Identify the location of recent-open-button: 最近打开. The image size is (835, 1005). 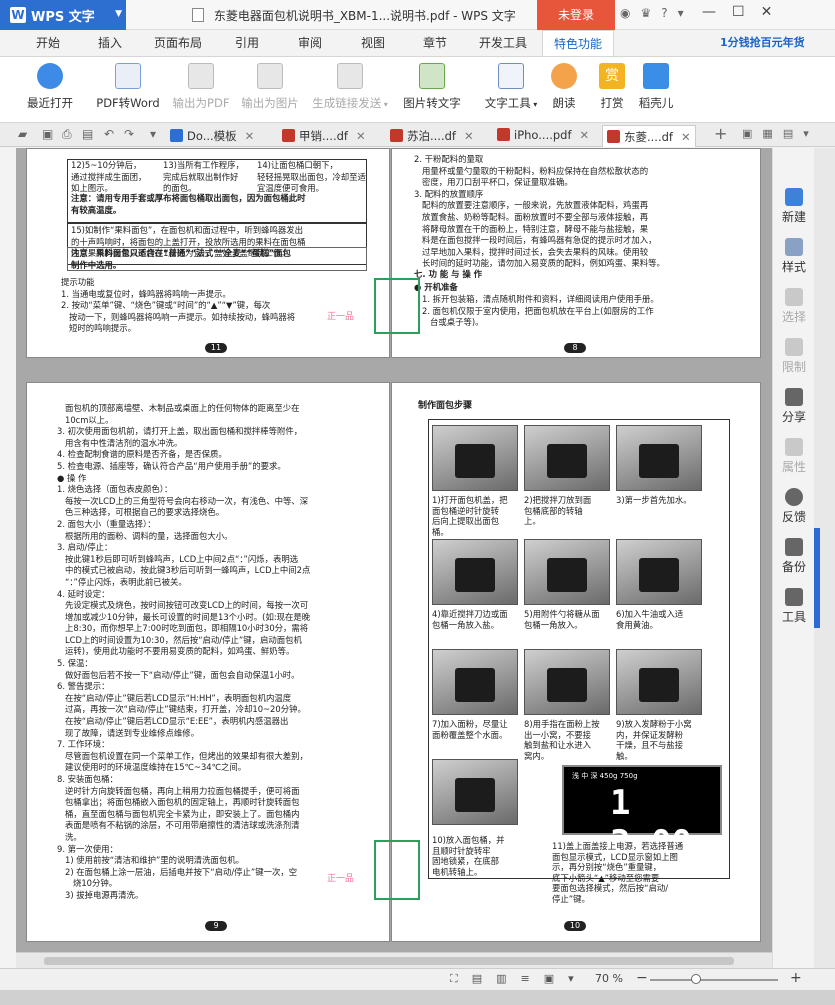
(50, 86).